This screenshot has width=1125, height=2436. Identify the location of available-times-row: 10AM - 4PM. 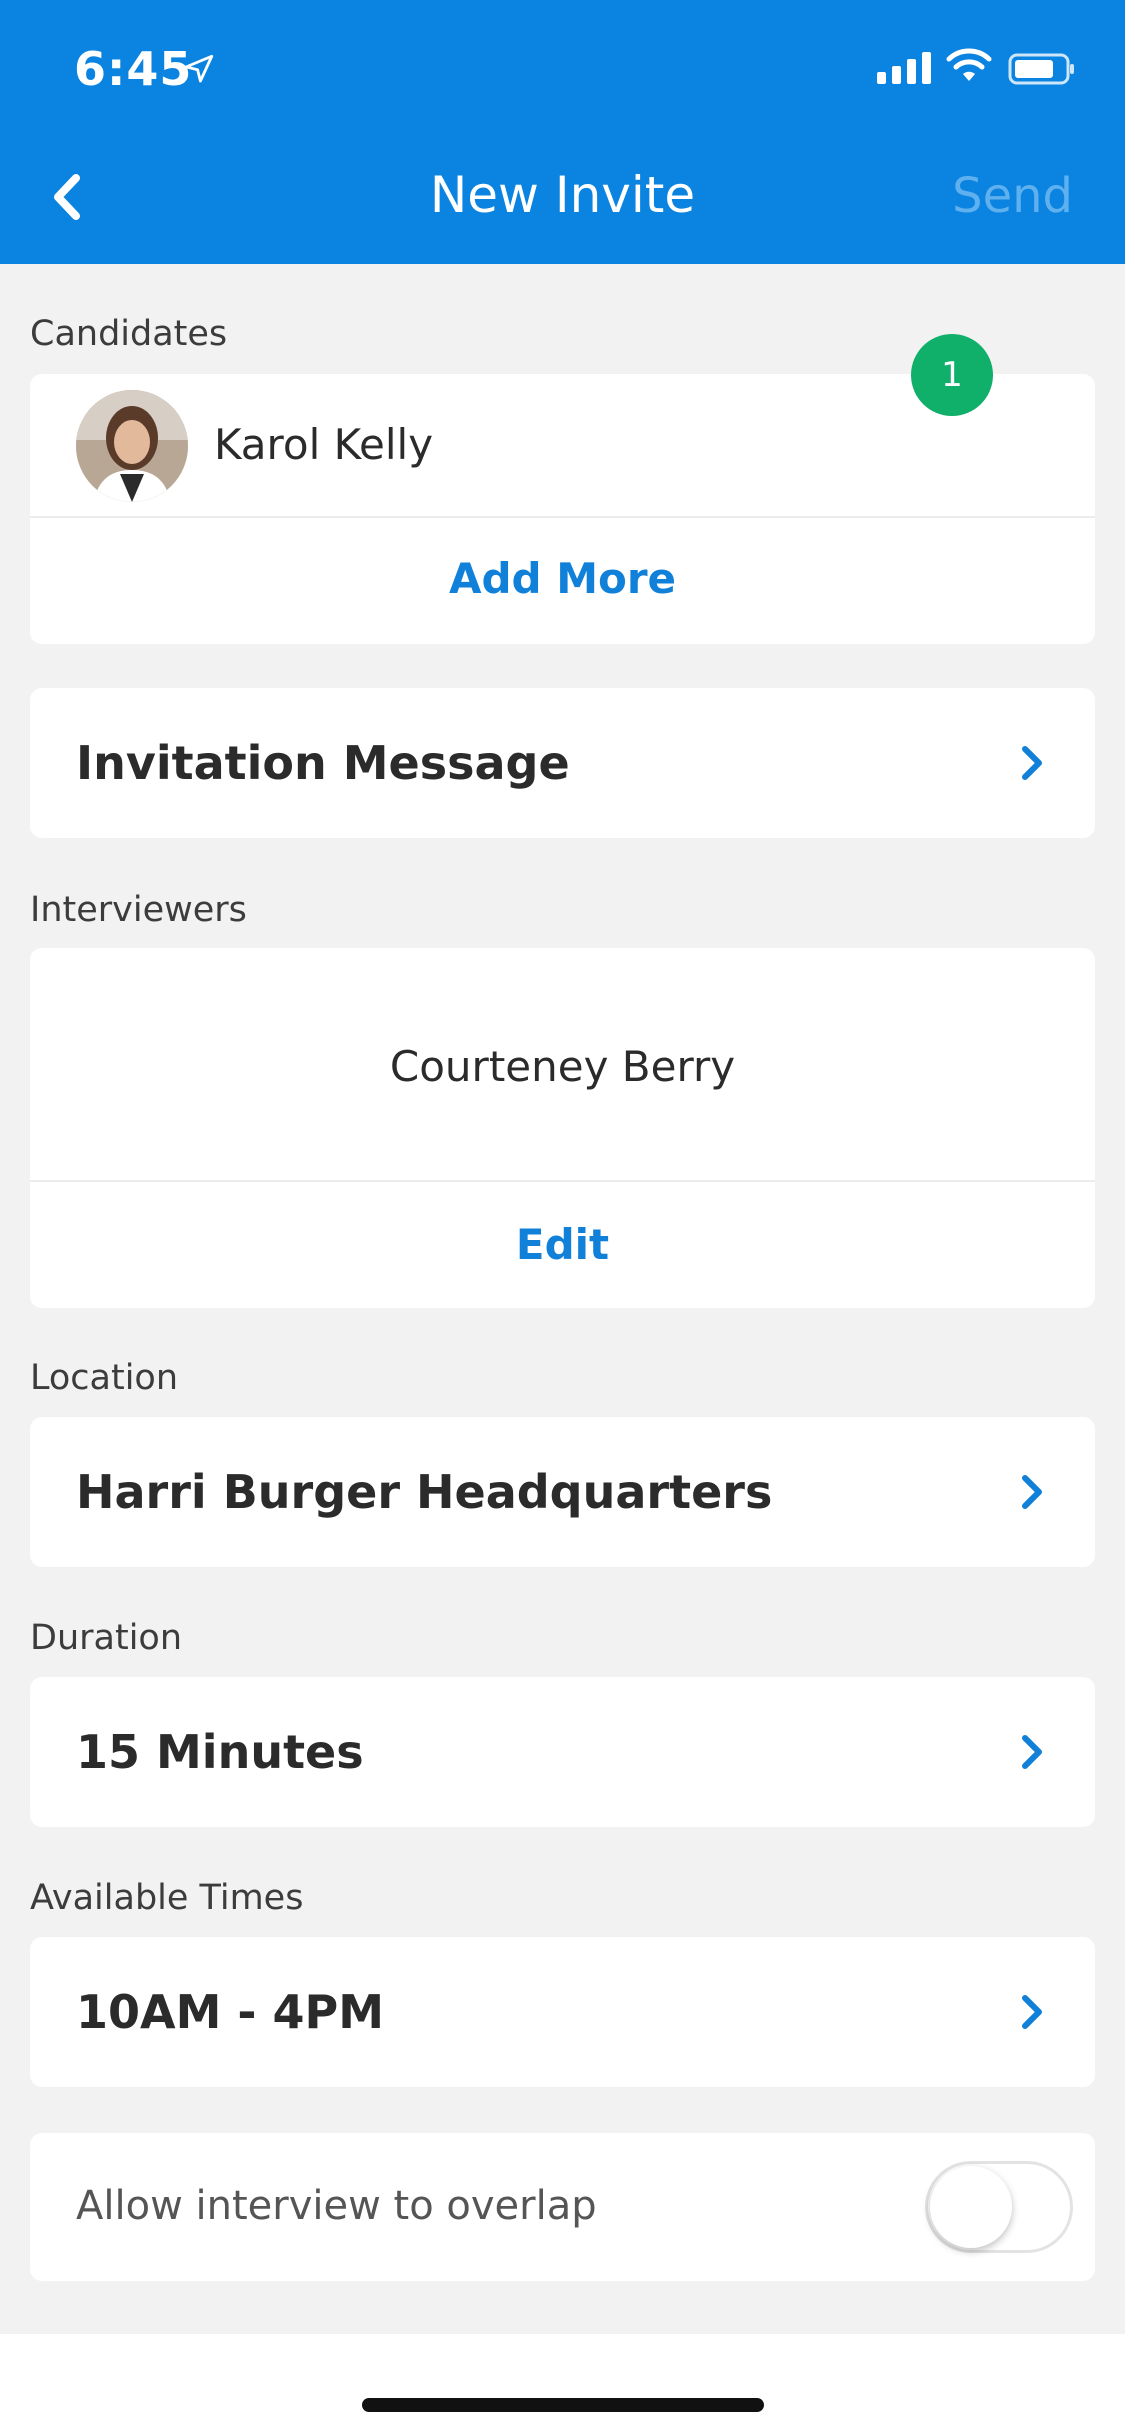
(562, 2012).